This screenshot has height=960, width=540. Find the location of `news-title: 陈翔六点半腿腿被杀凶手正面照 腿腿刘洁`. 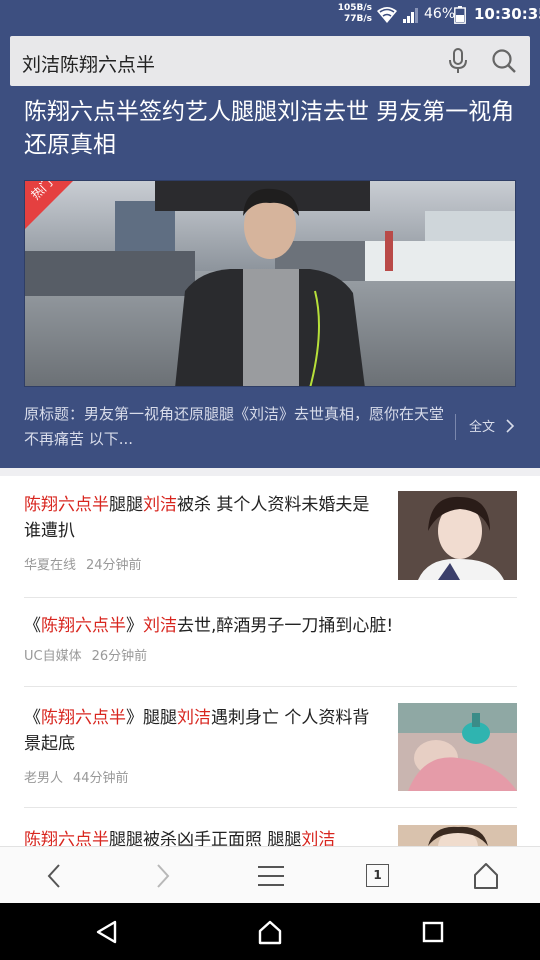

news-title: 陈翔六点半腿腿被杀凶手正面照 腿腿刘洁 is located at coordinates (201, 836).